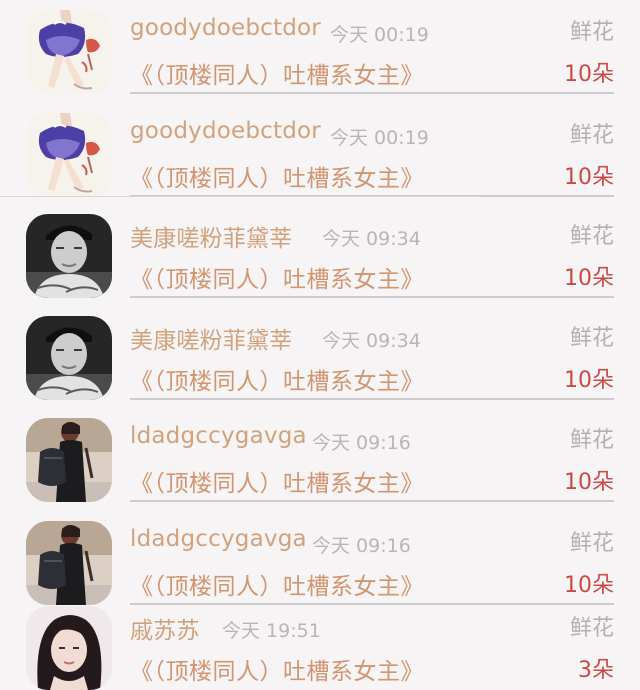 This screenshot has width=640, height=690. Describe the element at coordinates (320, 643) in the screenshot. I see `list-item: 戚苏苏 今天 19:51 鲜花 《（顶楼同人）吐槽系女主》 3朵` at that location.